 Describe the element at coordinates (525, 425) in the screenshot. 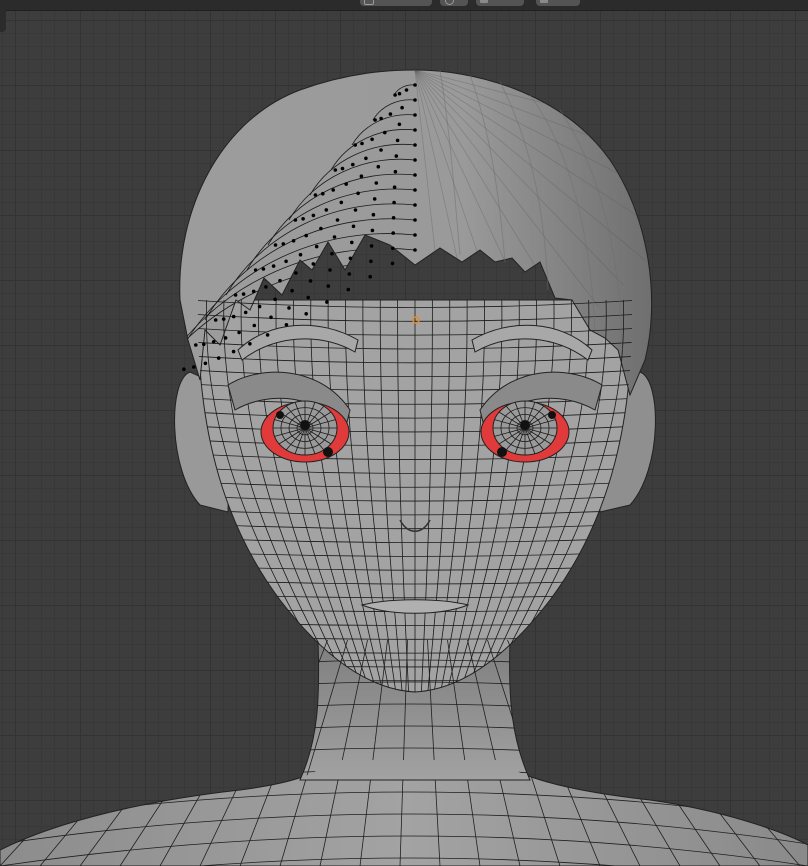

I see `right-pupil` at that location.